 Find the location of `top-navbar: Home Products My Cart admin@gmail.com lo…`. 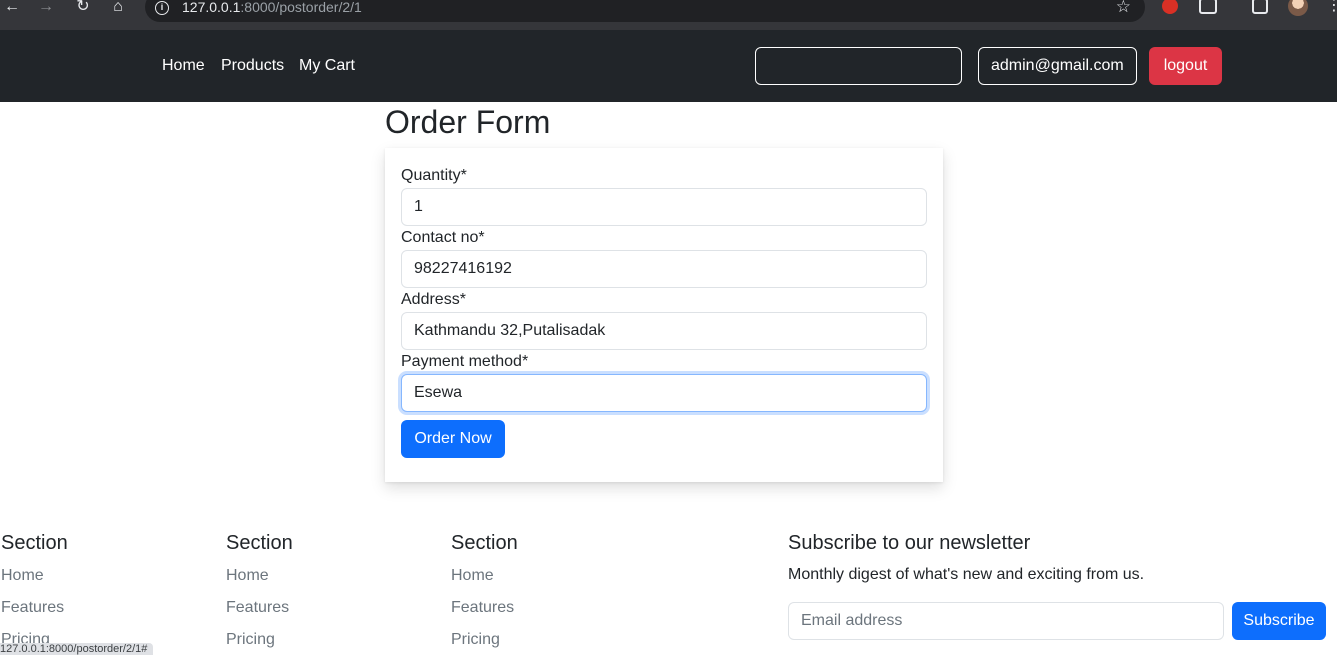

top-navbar: Home Products My Cart admin@gmail.com lo… is located at coordinates (668, 66).